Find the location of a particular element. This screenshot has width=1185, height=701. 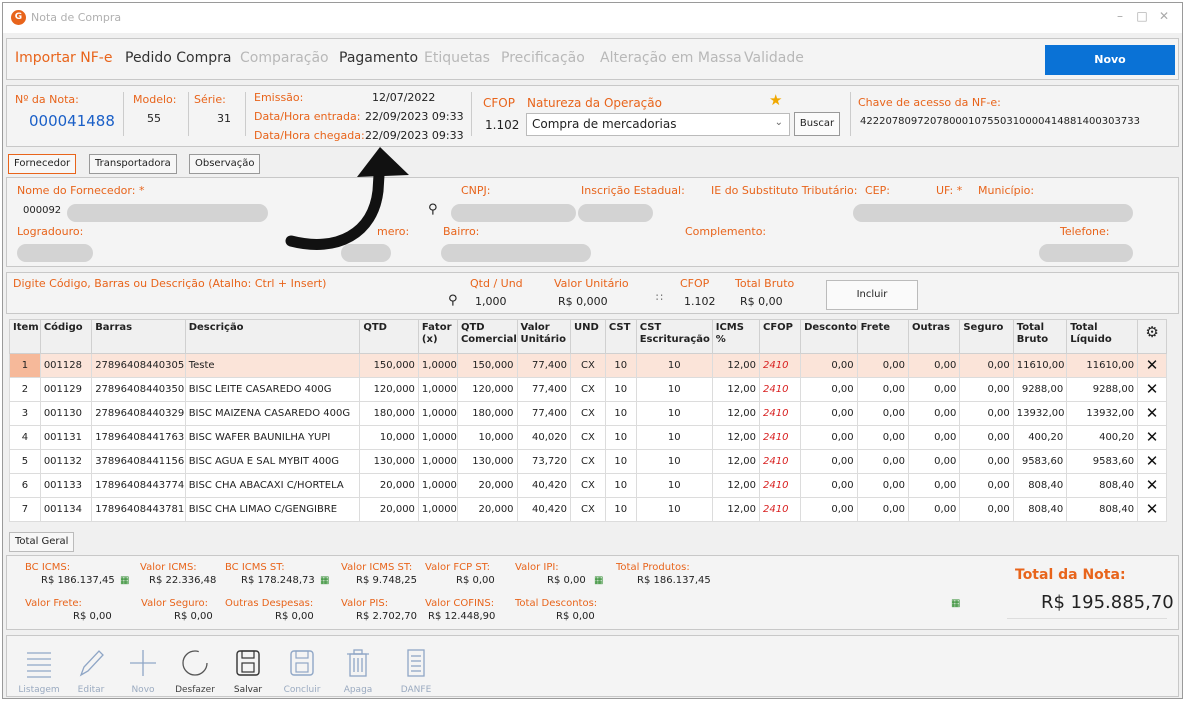

column-header: Desconto is located at coordinates (829, 336).